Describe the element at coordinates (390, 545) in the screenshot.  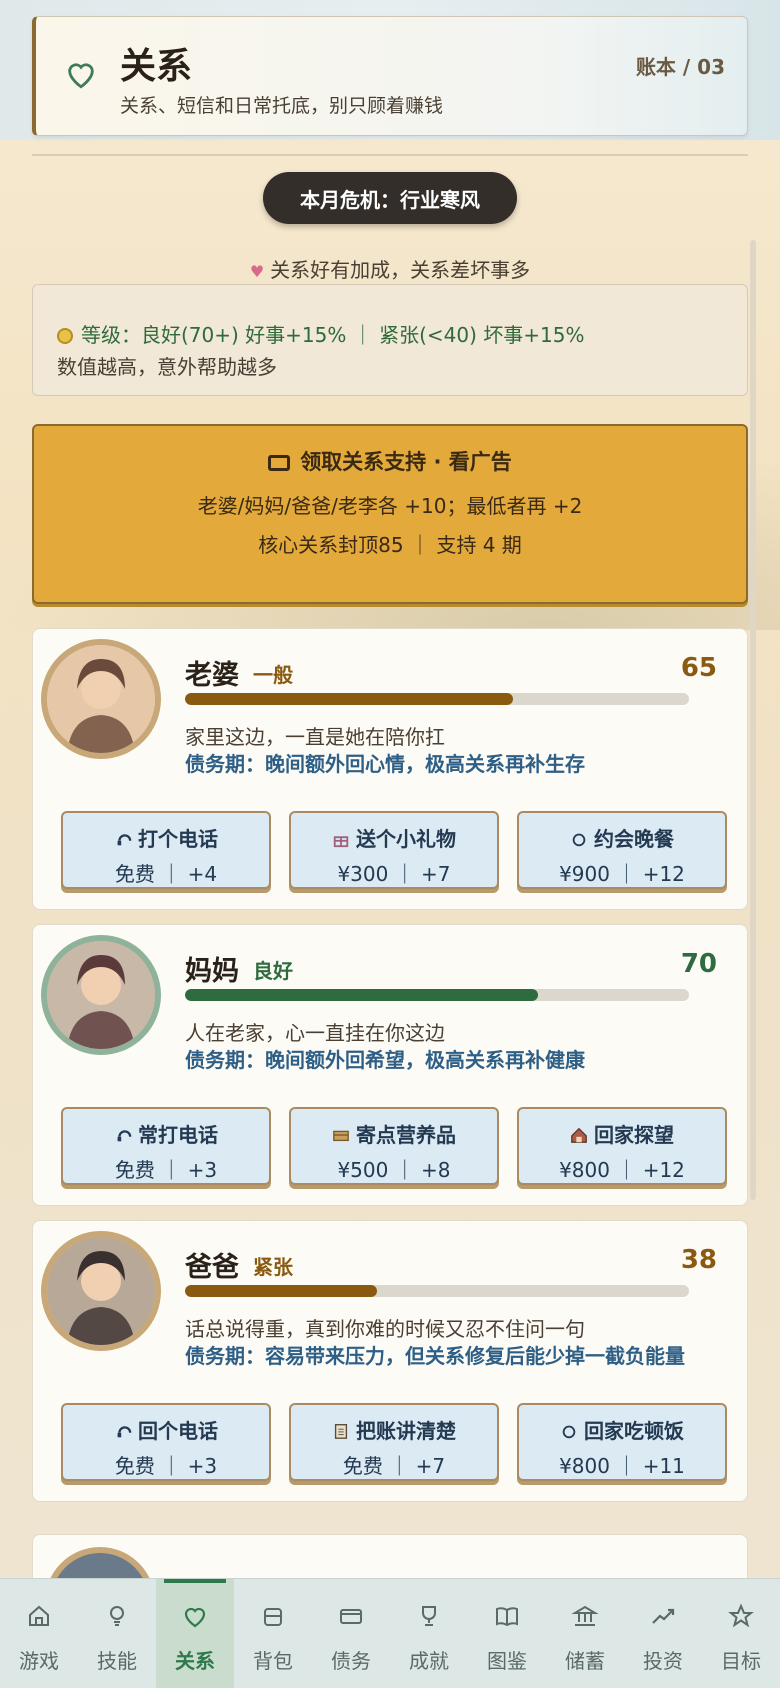
I see `ad-line-2: 核心关系封顶85 ｜ 支持 4 期` at that location.